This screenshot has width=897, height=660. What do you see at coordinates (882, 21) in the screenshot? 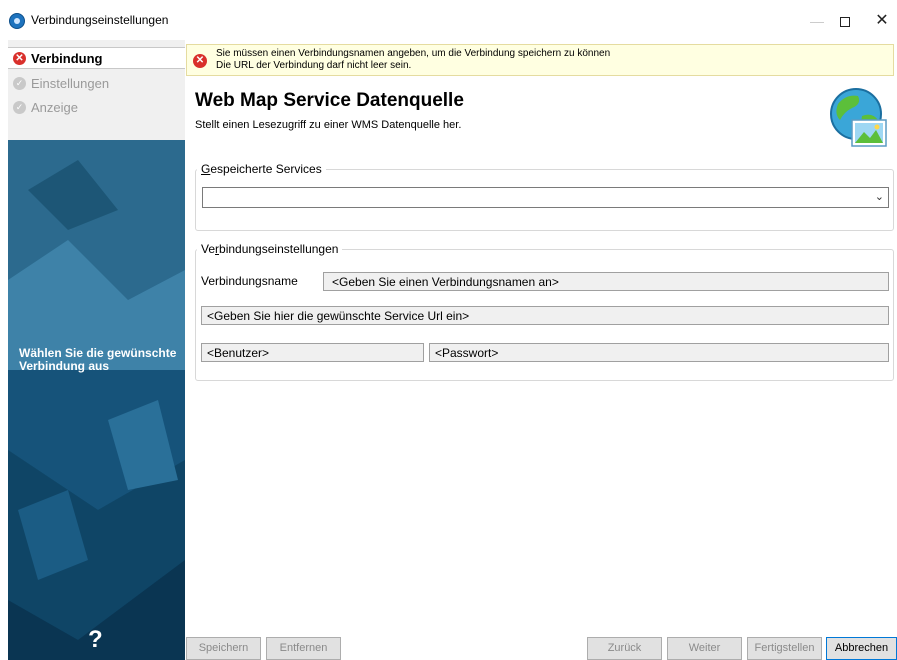
I see `close-button: ✕` at bounding box center [882, 21].